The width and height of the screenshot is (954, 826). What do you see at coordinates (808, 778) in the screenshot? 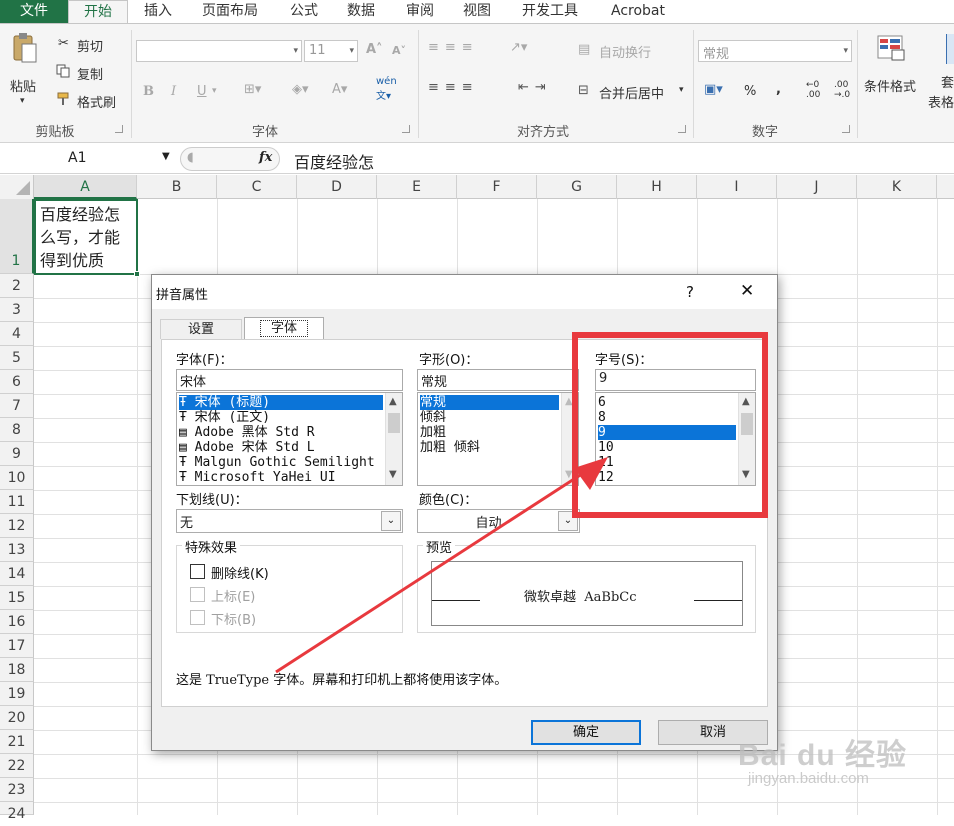
I see `watermark-url: jingyan.baidu.com` at bounding box center [808, 778].